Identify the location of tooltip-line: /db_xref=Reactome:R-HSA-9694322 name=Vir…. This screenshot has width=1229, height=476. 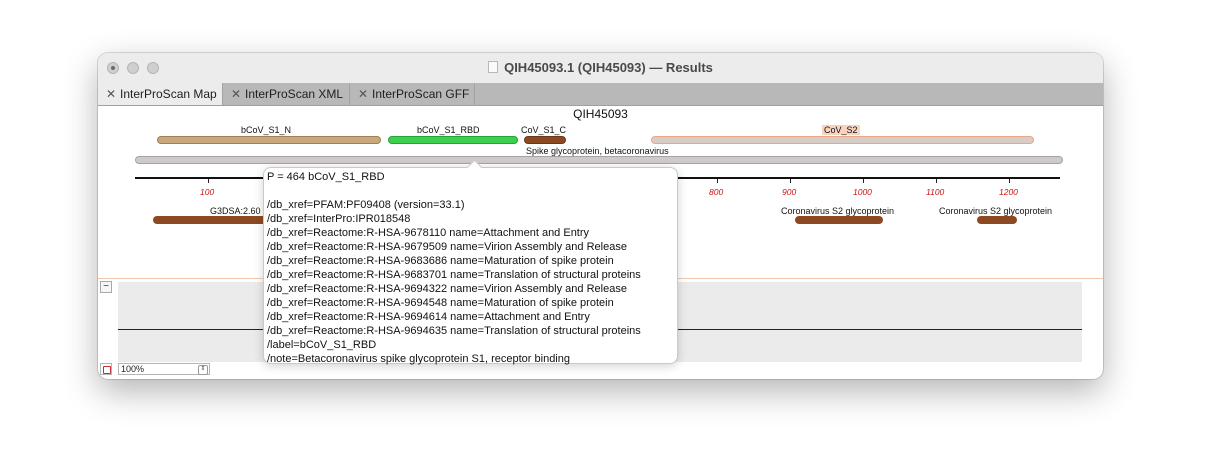
(447, 289).